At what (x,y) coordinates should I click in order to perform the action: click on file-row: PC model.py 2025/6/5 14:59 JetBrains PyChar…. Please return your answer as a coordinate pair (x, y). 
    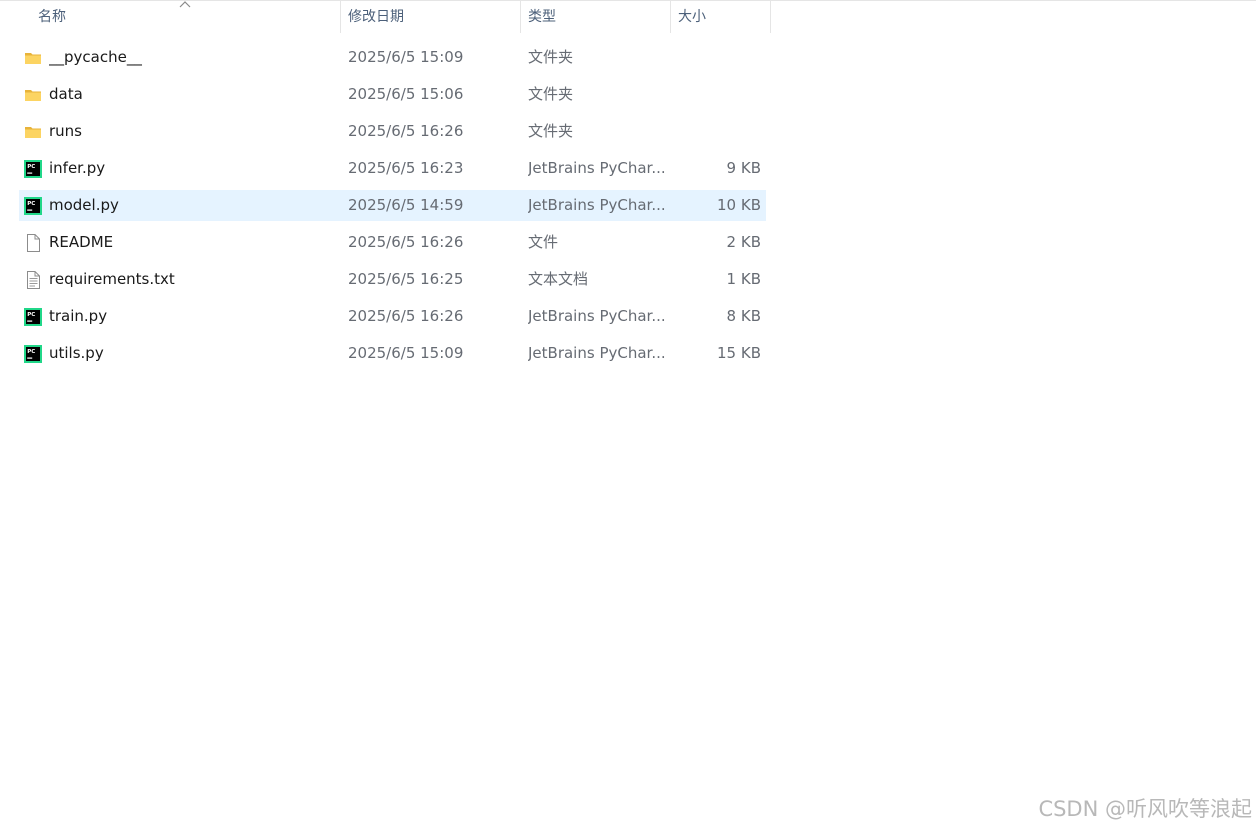
    Looking at the image, I should click on (392, 205).